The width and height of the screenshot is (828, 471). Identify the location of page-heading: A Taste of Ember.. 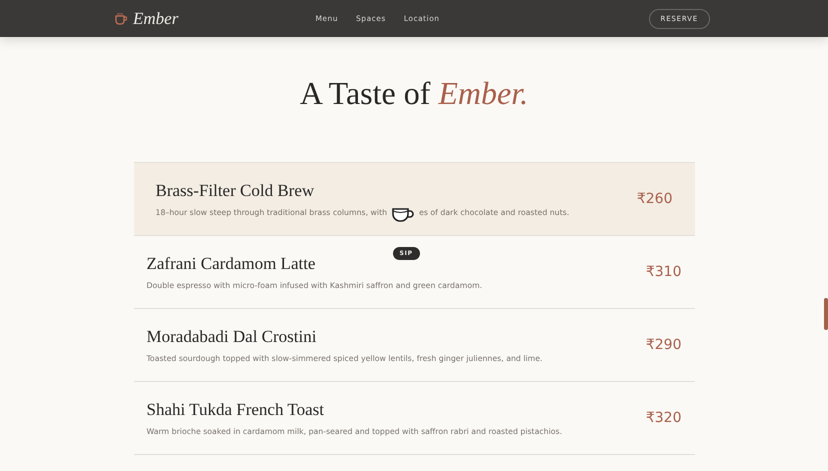
(414, 93).